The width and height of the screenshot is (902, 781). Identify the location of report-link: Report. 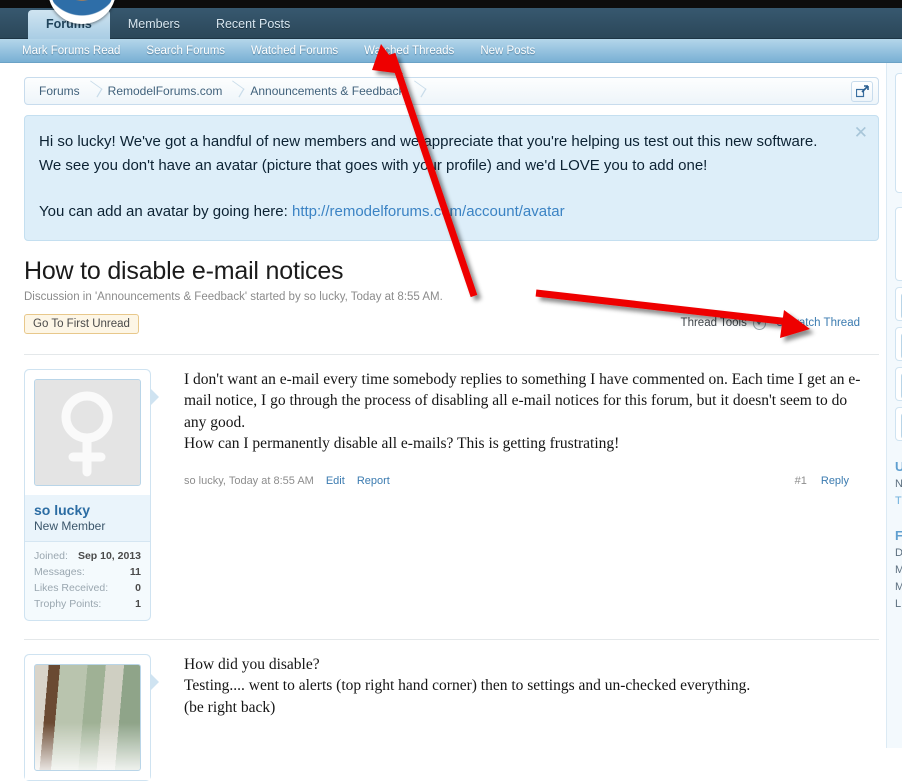
(373, 481).